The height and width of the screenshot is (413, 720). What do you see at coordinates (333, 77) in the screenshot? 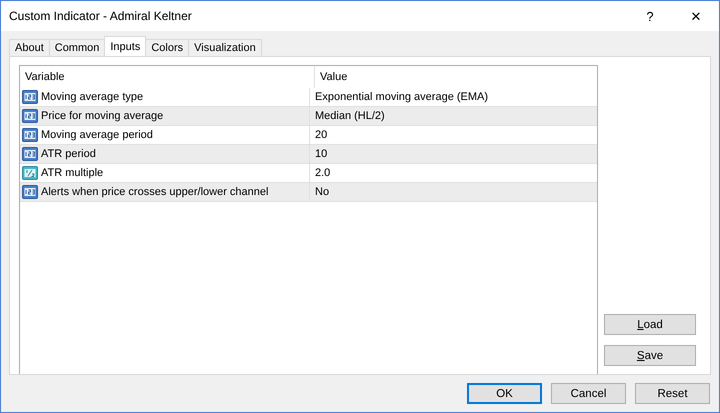
I see `column-header: Value` at bounding box center [333, 77].